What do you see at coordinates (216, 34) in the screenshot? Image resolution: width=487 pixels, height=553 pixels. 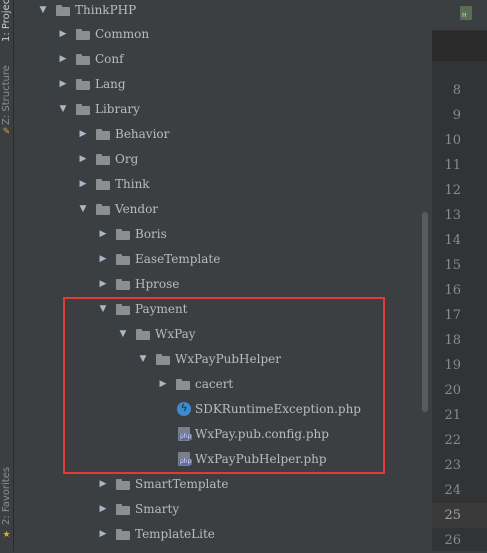 I see `tree-item-common: ▶ Common` at bounding box center [216, 34].